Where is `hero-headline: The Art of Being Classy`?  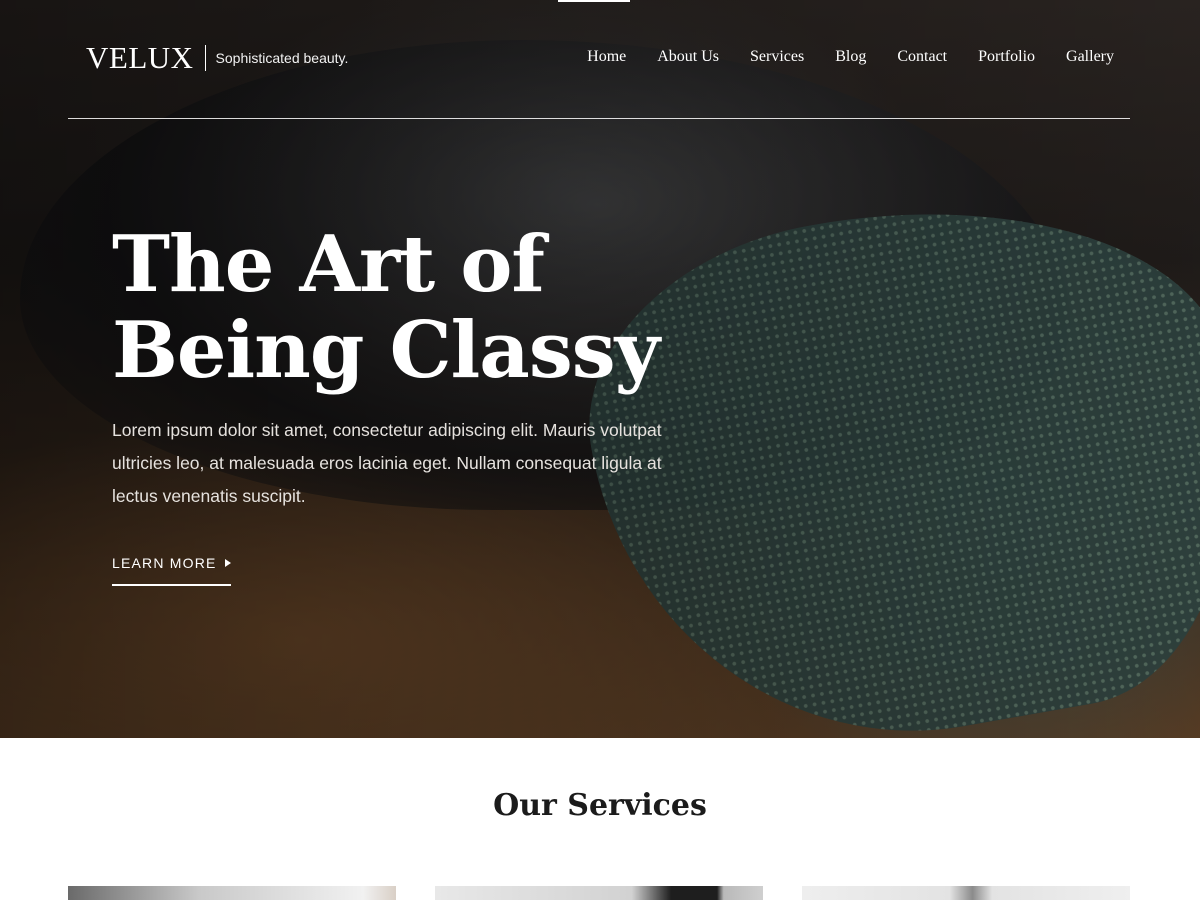 hero-headline: The Art of Being Classy is located at coordinates (432, 308).